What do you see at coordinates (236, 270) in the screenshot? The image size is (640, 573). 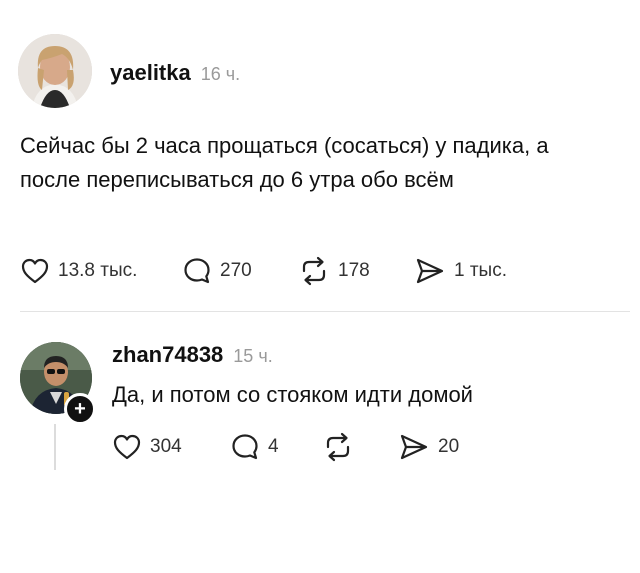 I see `post-comment-count: 270` at bounding box center [236, 270].